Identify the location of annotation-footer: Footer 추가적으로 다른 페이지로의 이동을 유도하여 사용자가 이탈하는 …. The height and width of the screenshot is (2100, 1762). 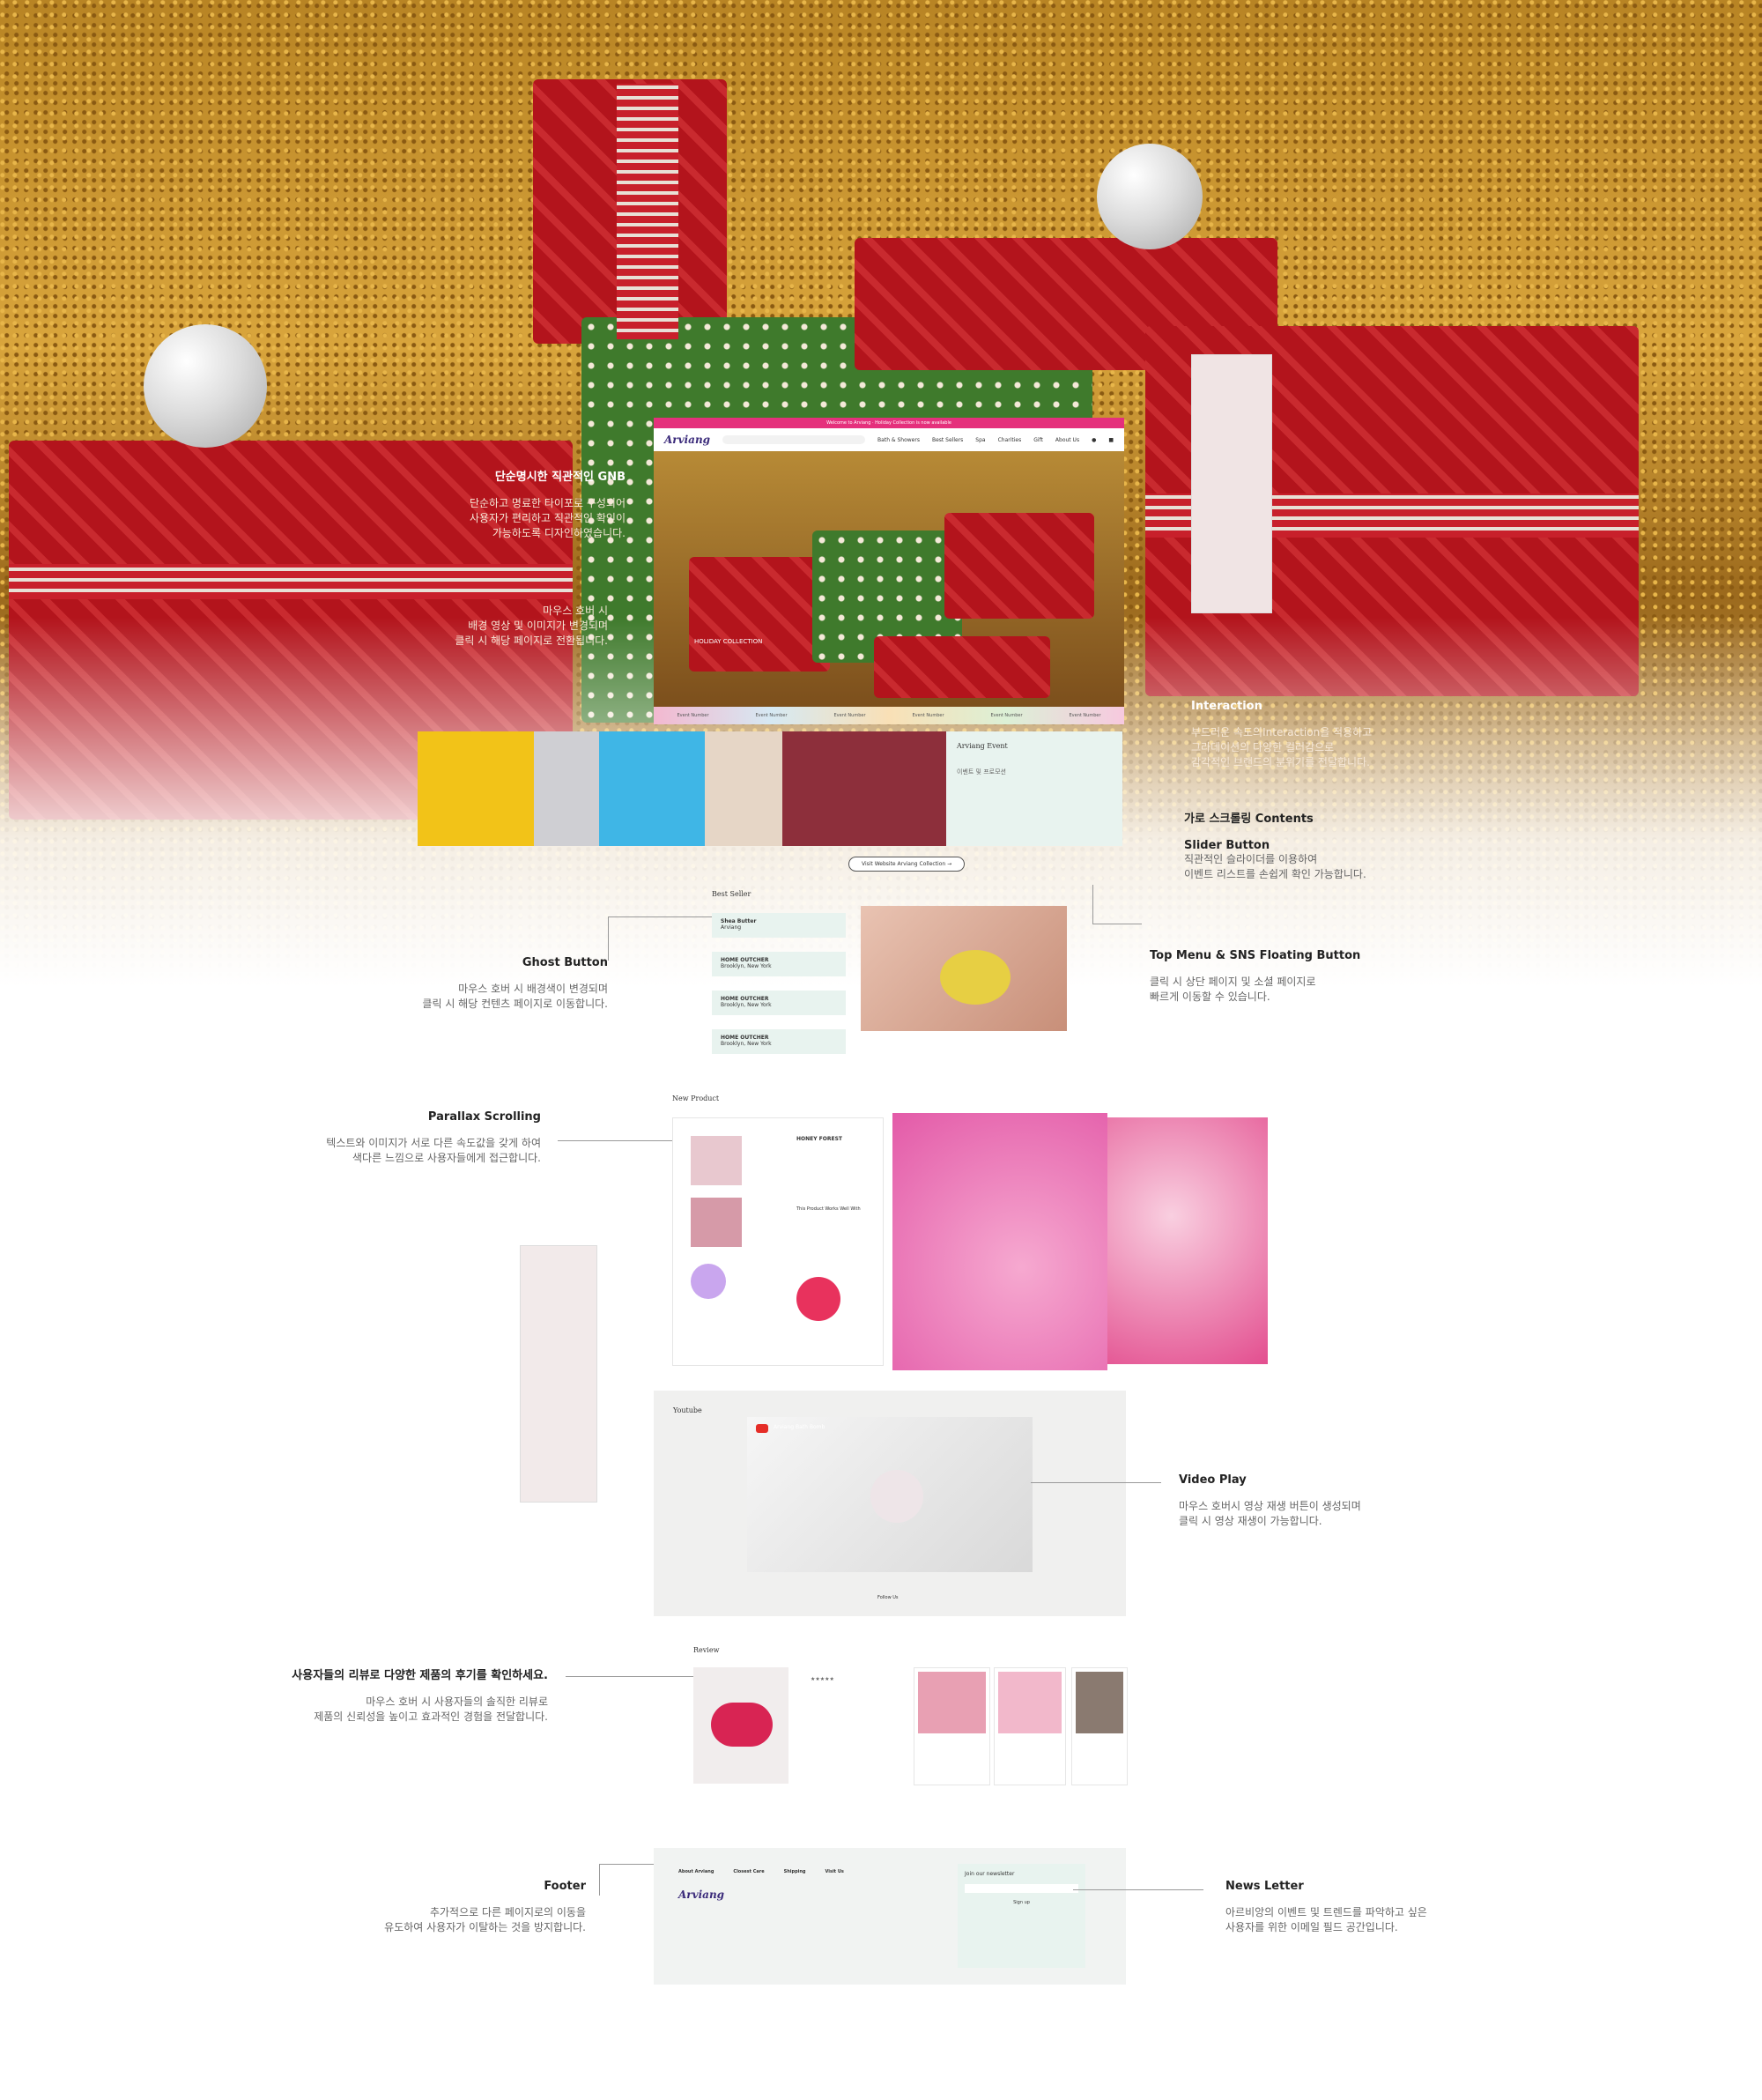
(485, 1906).